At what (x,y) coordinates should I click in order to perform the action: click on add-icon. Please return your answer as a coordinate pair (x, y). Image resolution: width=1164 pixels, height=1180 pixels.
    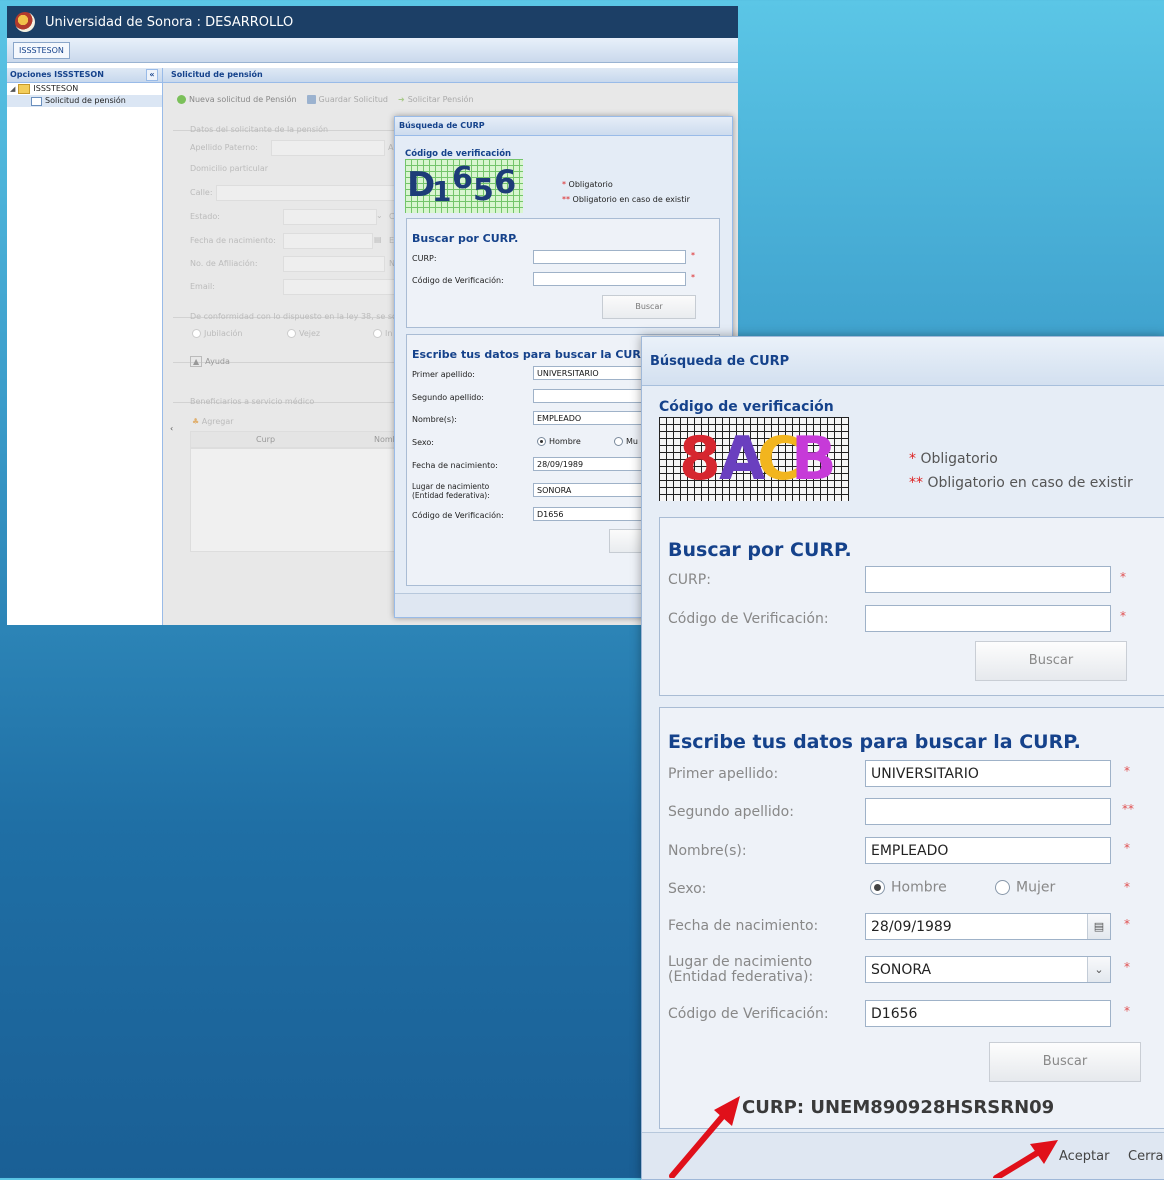
    Looking at the image, I should click on (181, 99).